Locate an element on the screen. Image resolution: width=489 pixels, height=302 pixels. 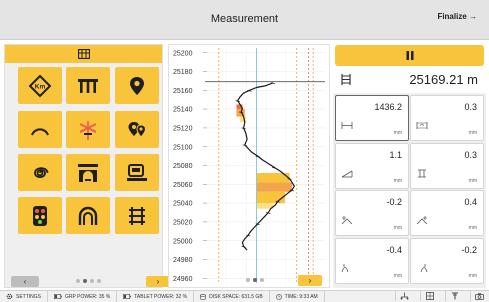
twist-card: 0.3 mm is located at coordinates (447, 166).